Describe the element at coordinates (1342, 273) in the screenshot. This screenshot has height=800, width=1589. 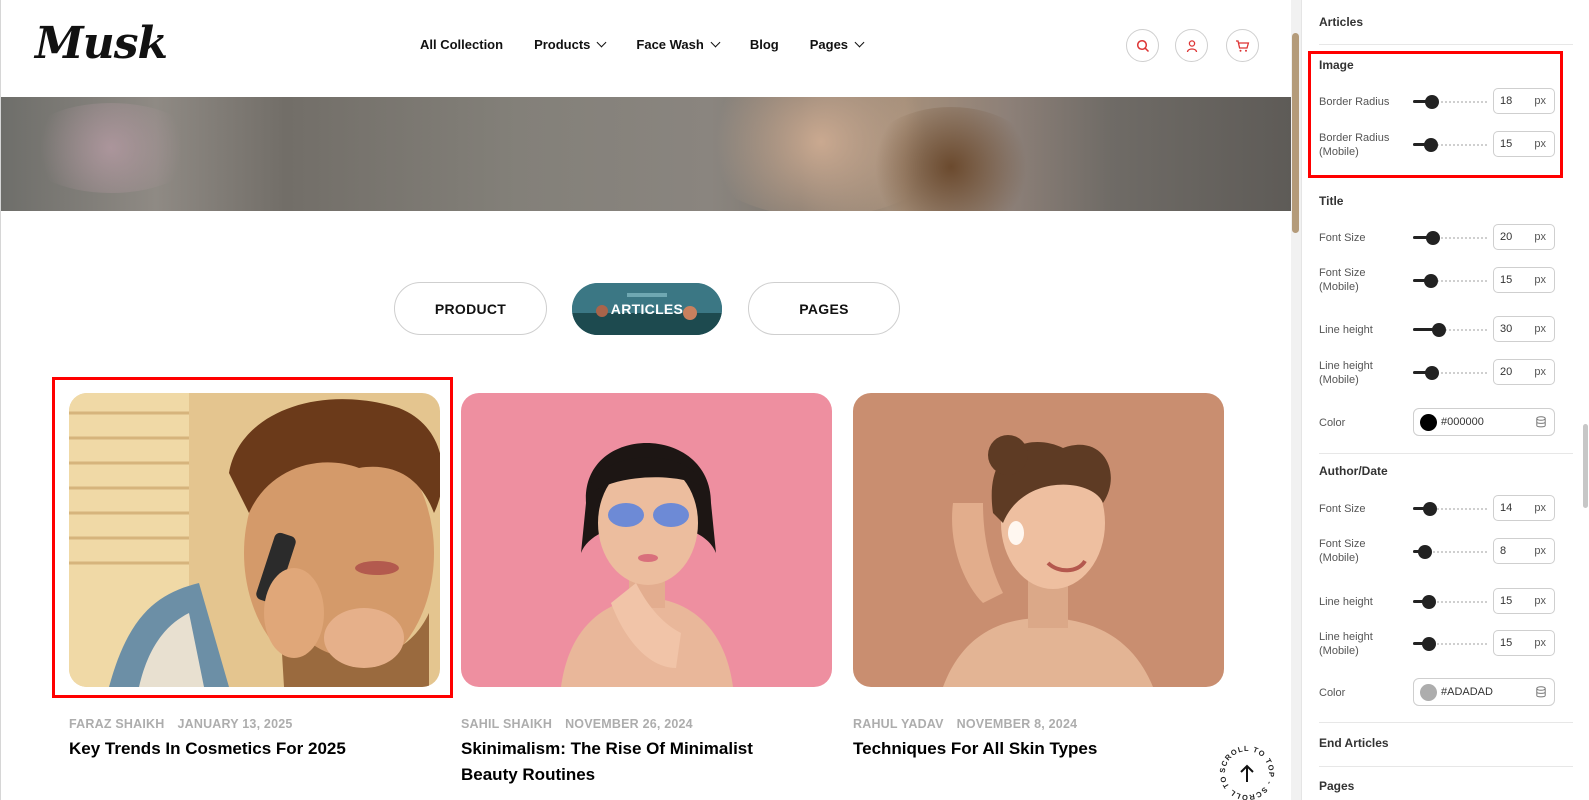
I see `label-line: Font Size` at that location.